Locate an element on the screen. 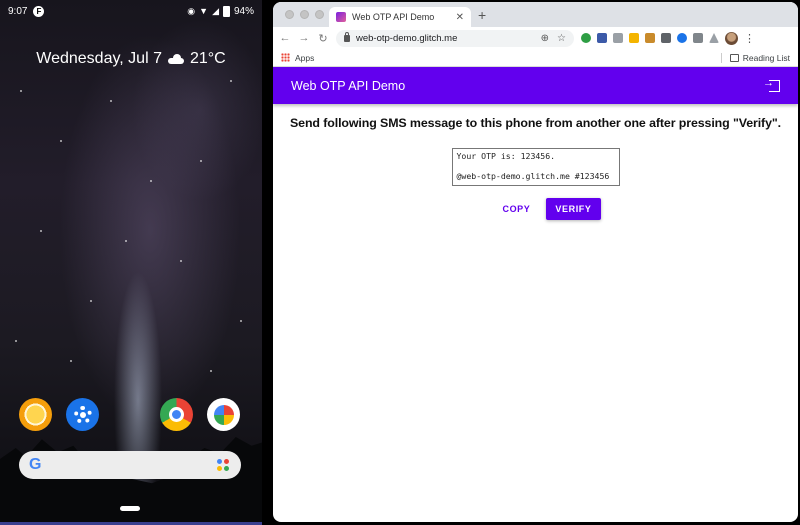 The height and width of the screenshot is (525, 800). login-icon is located at coordinates (771, 84).